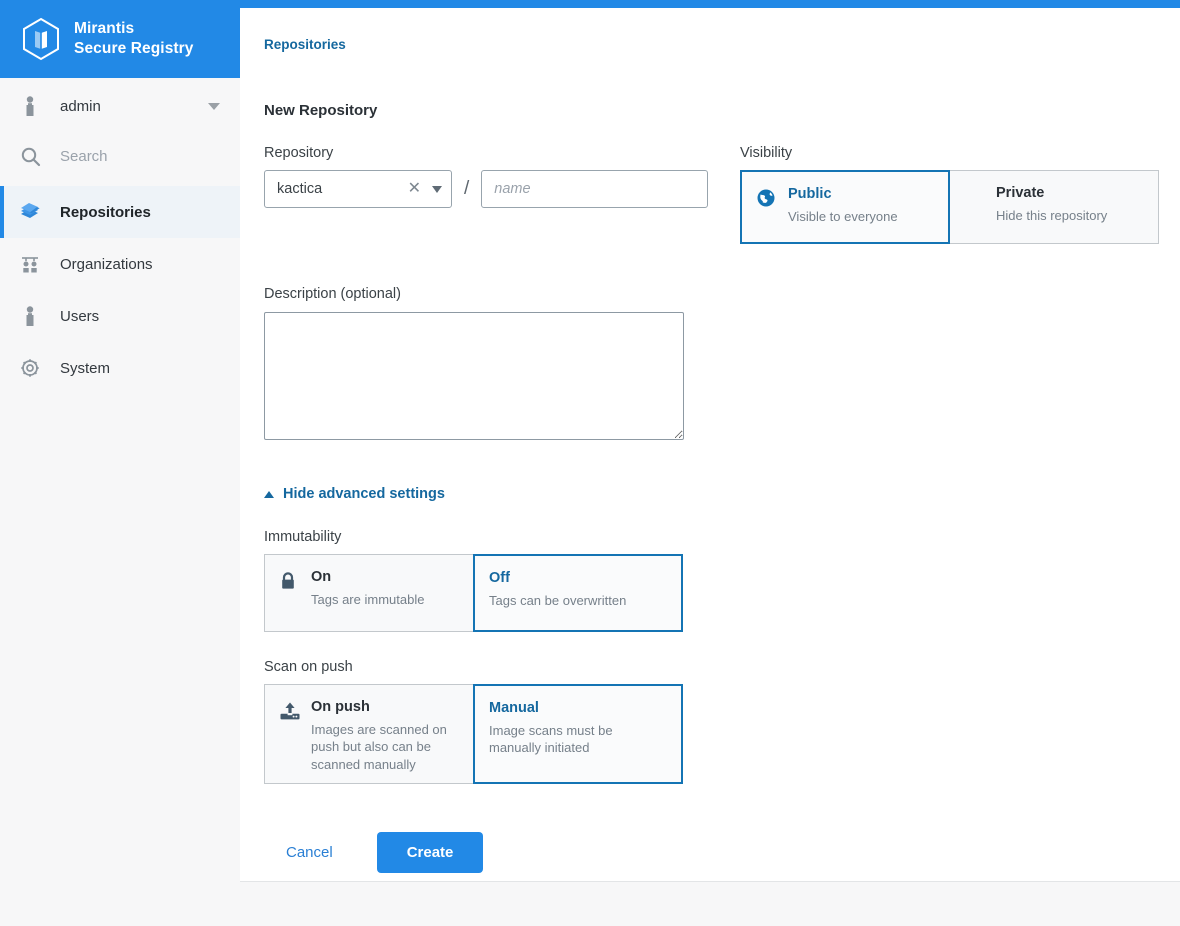 The image size is (1180, 926). What do you see at coordinates (30, 368) in the screenshot?
I see `gear-icon` at bounding box center [30, 368].